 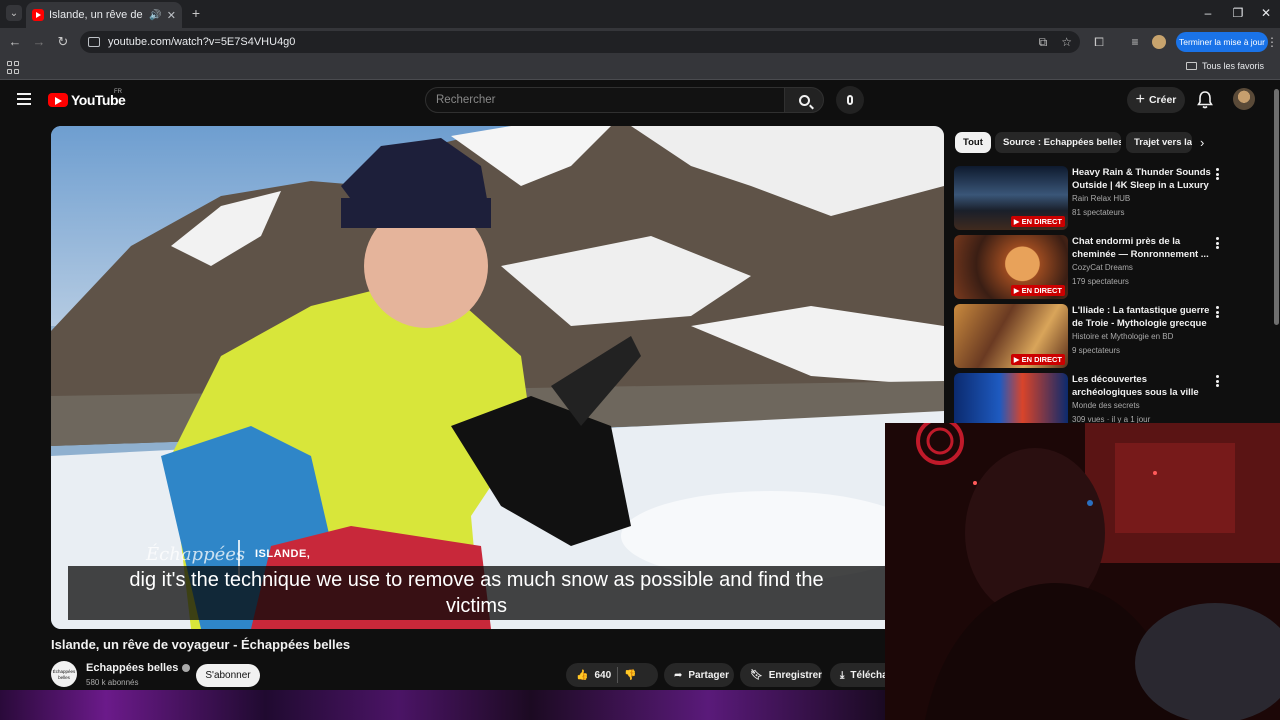 What do you see at coordinates (1135, 42) in the screenshot?
I see `reading-list-icon: ≡` at bounding box center [1135, 42].